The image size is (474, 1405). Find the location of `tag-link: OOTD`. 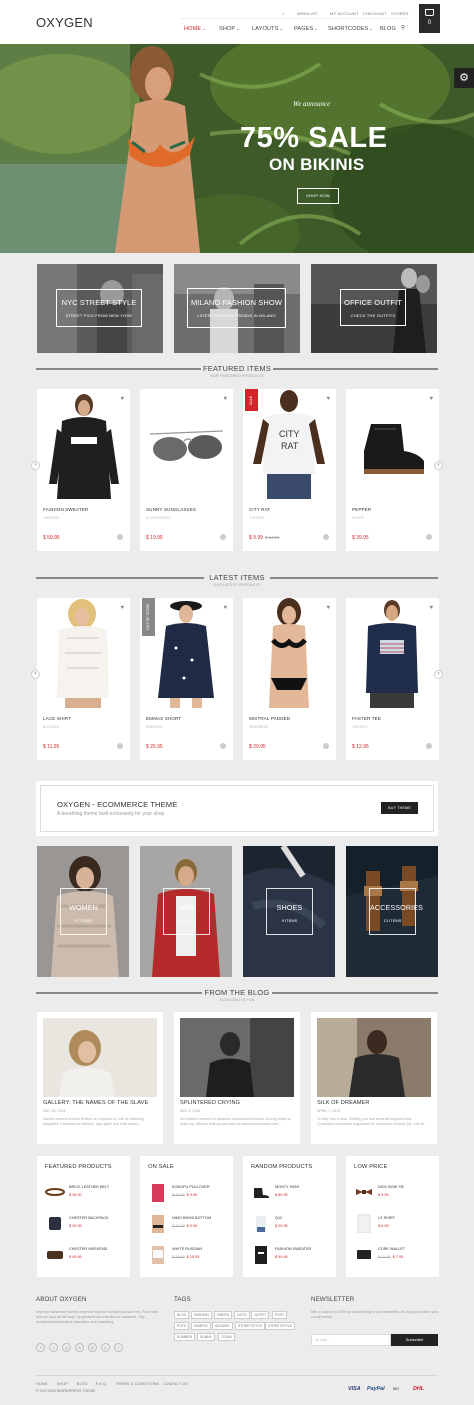

tag-link: OOTD is located at coordinates (242, 1315).